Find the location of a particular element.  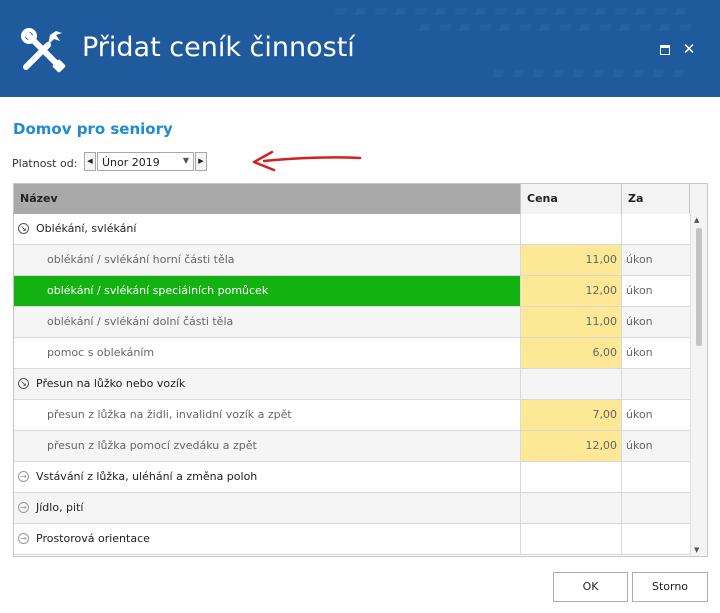

maximize-button is located at coordinates (665, 49).